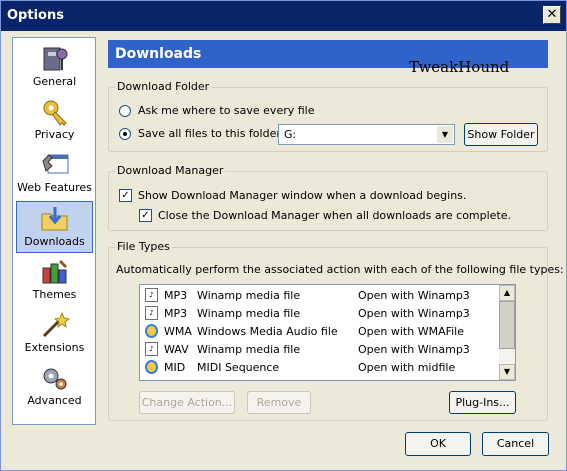 The height and width of the screenshot is (471, 567). I want to click on sidebar-item-label: Advanced, so click(54, 400).